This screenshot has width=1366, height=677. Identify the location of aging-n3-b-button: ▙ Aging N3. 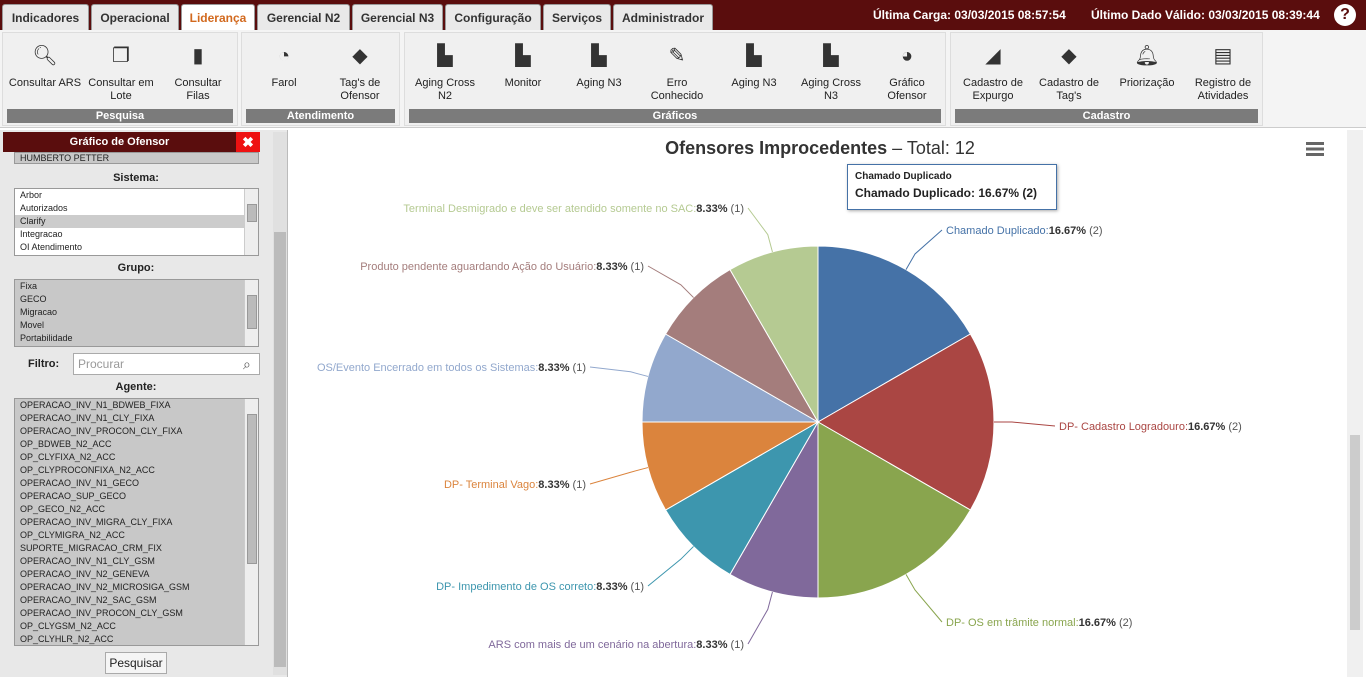
(754, 66).